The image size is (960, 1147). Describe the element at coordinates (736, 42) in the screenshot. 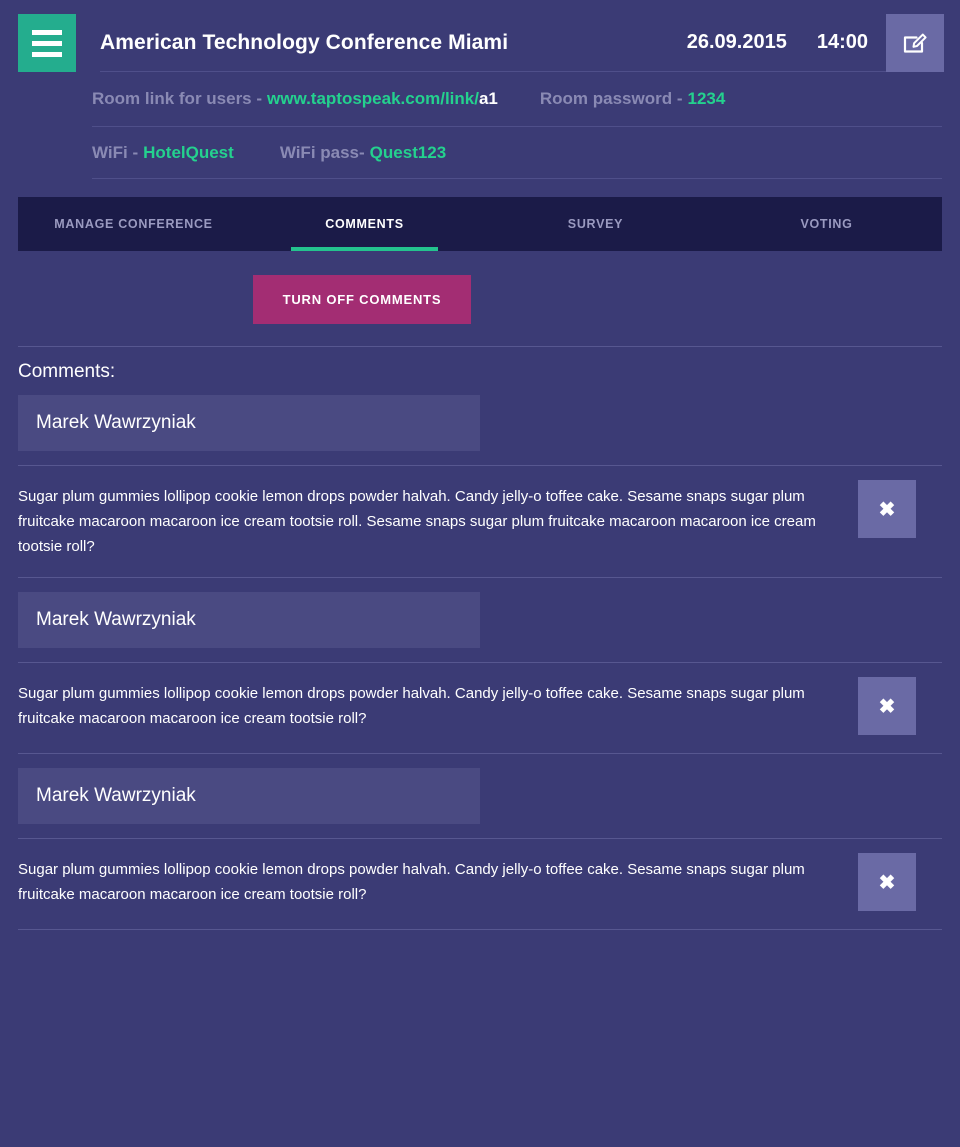

I see `conference-date: 26.09.2015` at that location.